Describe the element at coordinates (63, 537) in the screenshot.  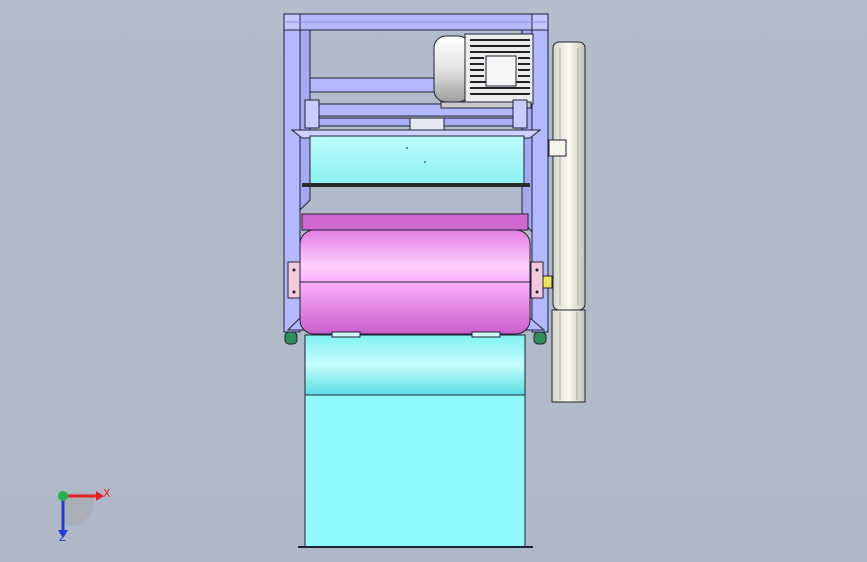
I see `z-axis-label: Z` at that location.